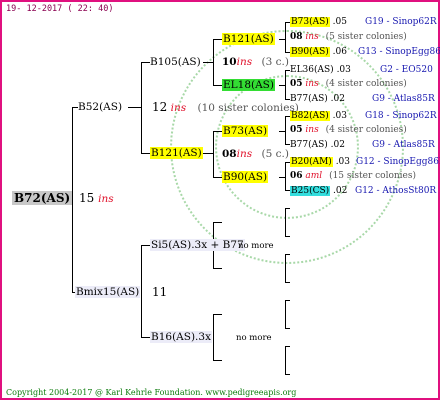 This screenshot has width=440, height=400. I want to click on gen4-row: B82(AS) .03, so click(318, 116).